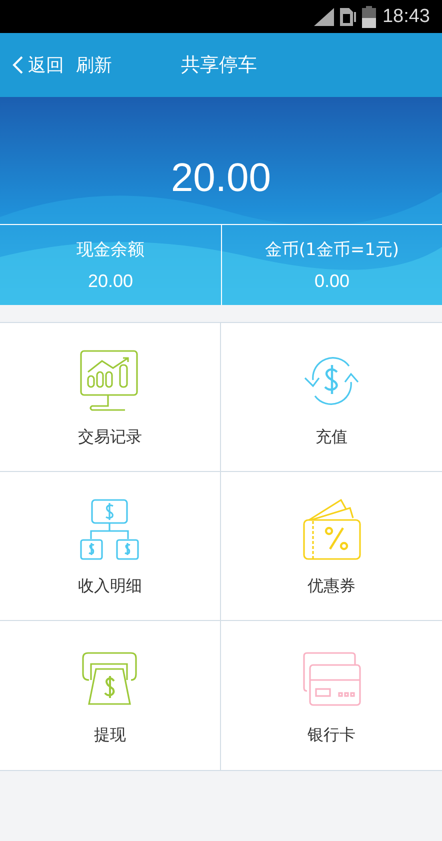 This screenshot has width=442, height=841. I want to click on menu-tile: 交易记录, so click(110, 397).